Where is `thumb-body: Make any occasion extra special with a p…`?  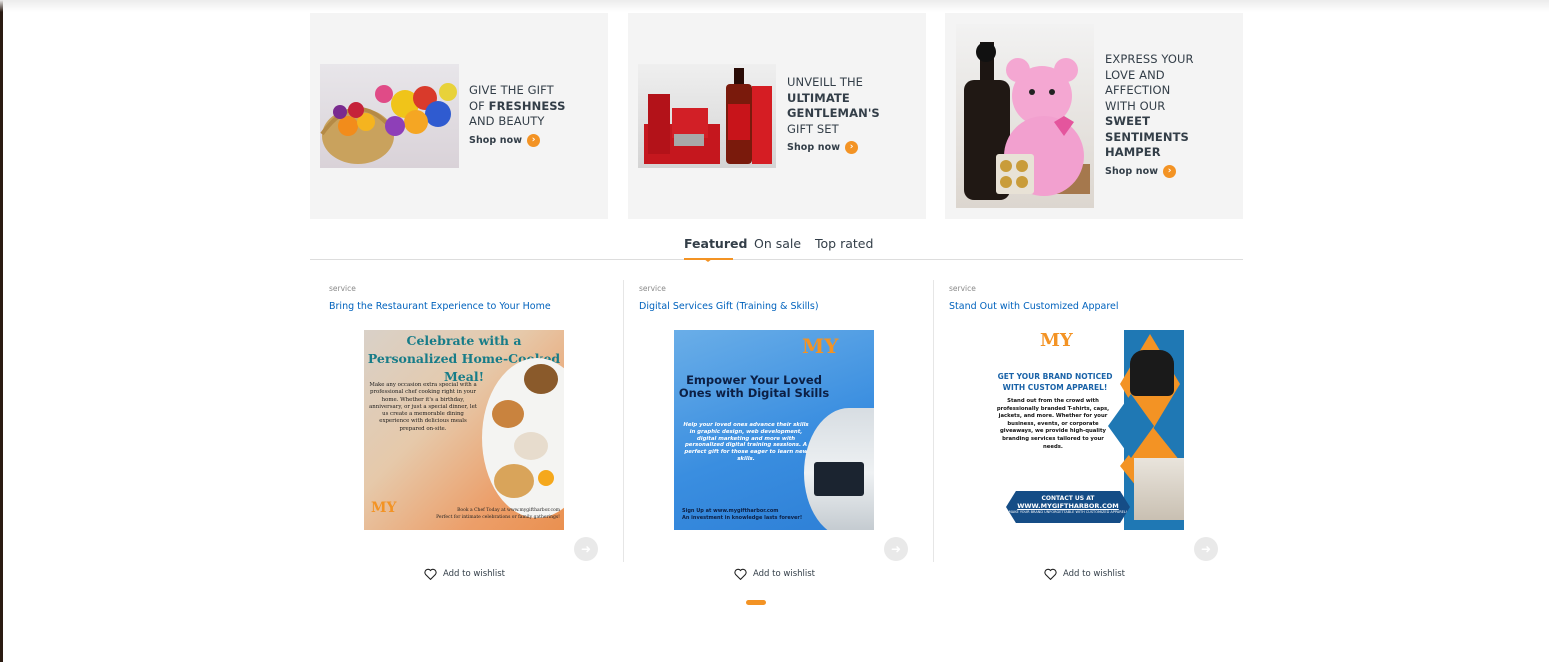
thumb-body: Make any occasion extra special with a p… is located at coordinates (423, 407).